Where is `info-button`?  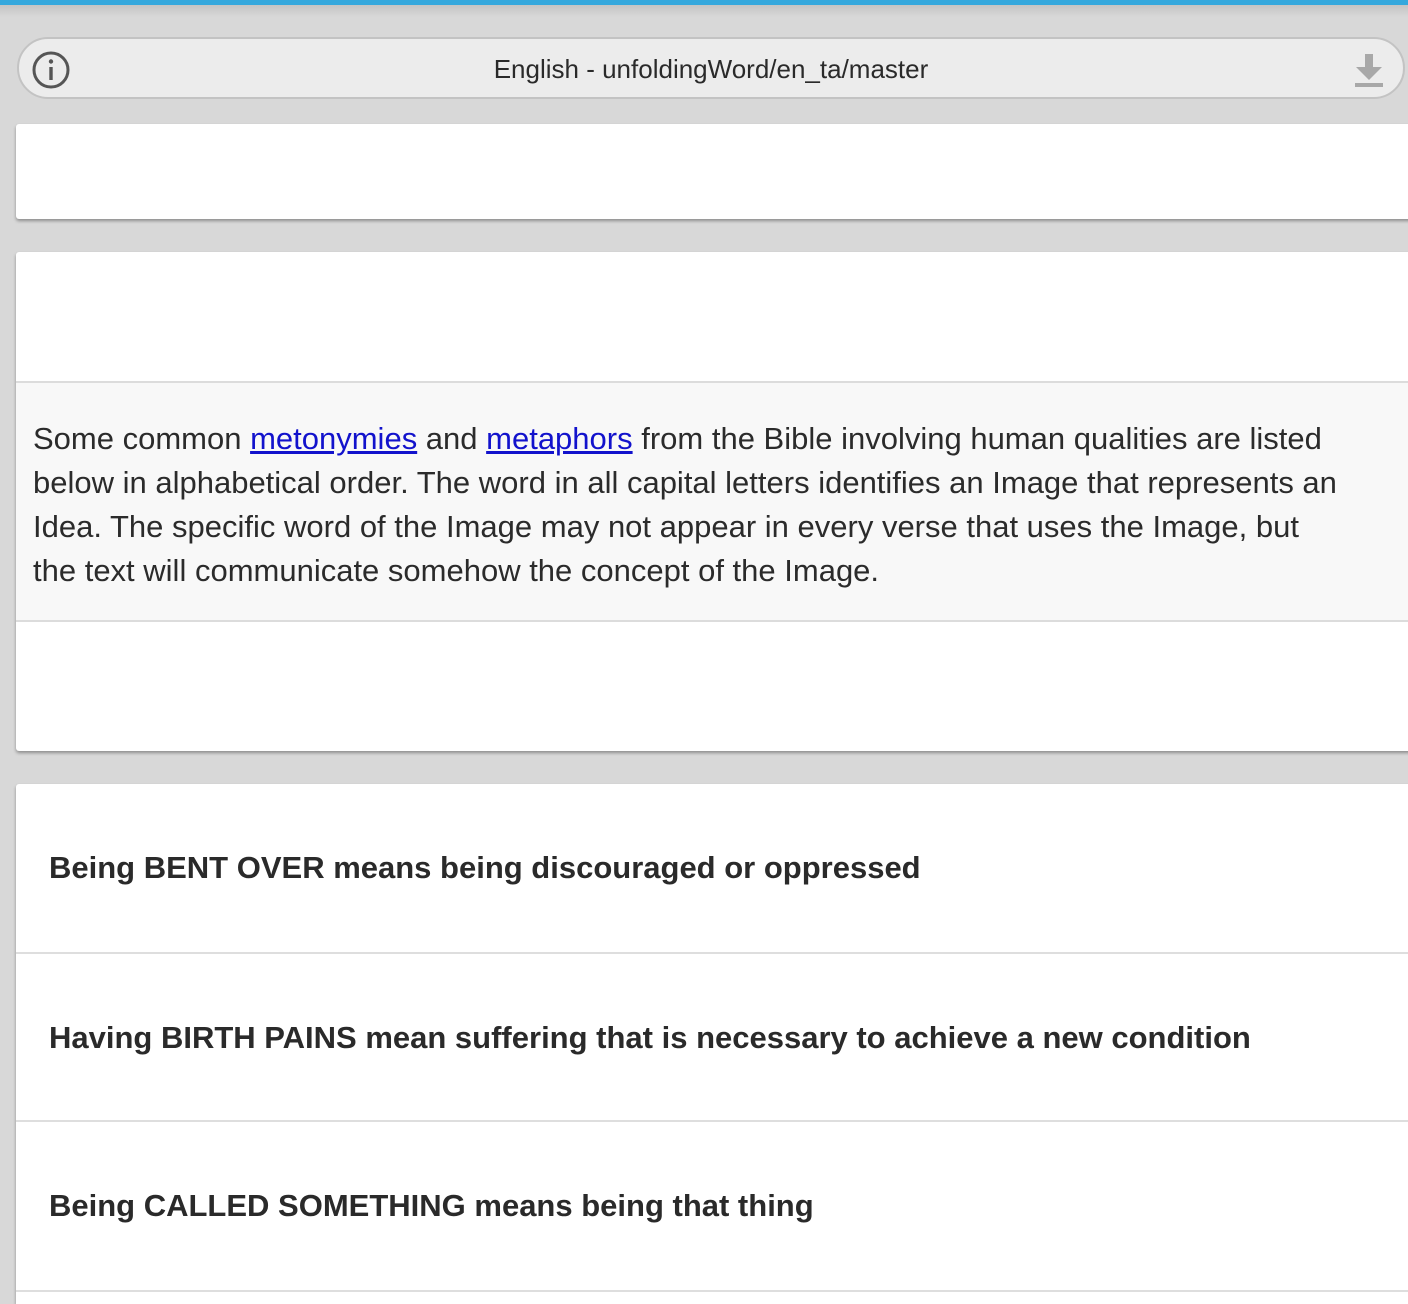 info-button is located at coordinates (51, 70).